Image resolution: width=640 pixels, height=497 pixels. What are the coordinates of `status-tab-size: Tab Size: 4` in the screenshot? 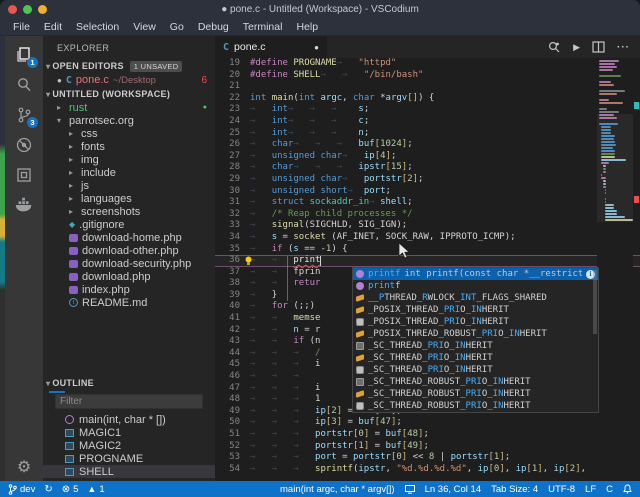 It's located at (514, 489).